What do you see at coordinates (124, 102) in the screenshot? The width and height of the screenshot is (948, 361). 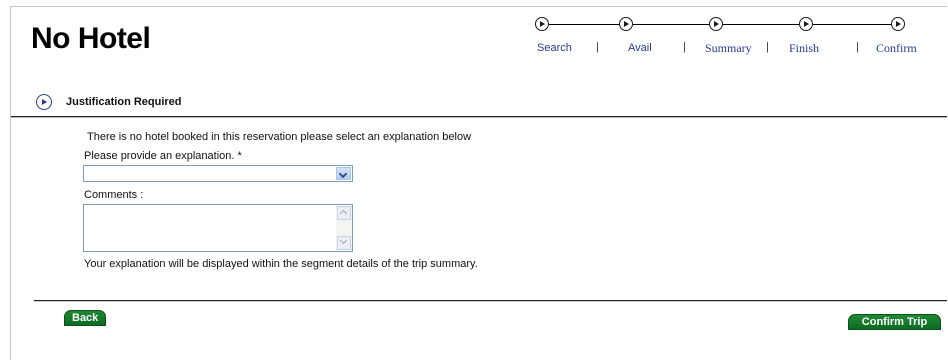 I see `section-title: Justification Required` at bounding box center [124, 102].